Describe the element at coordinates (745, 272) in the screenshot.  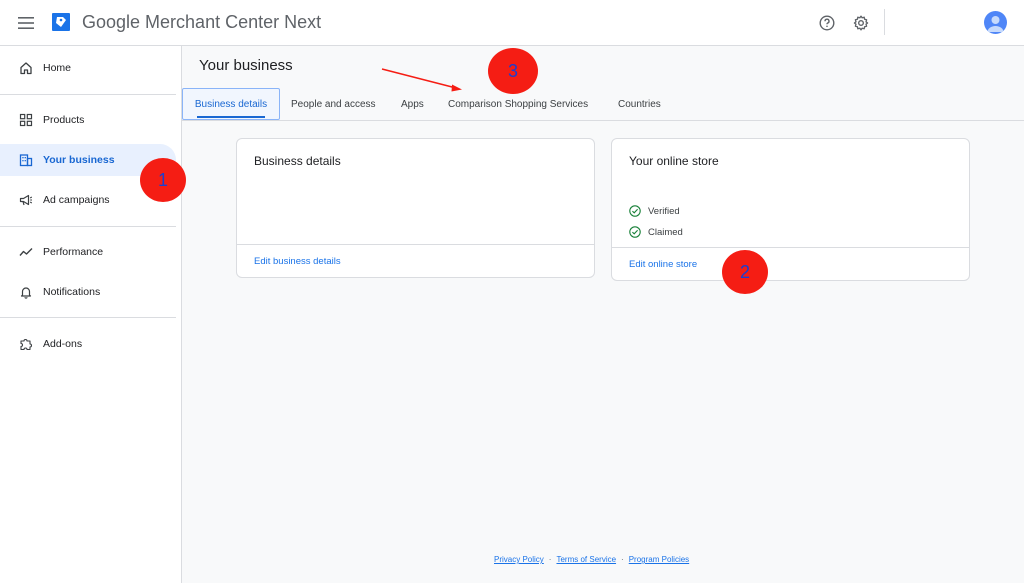
I see `annotation-badge-2: 2` at that location.